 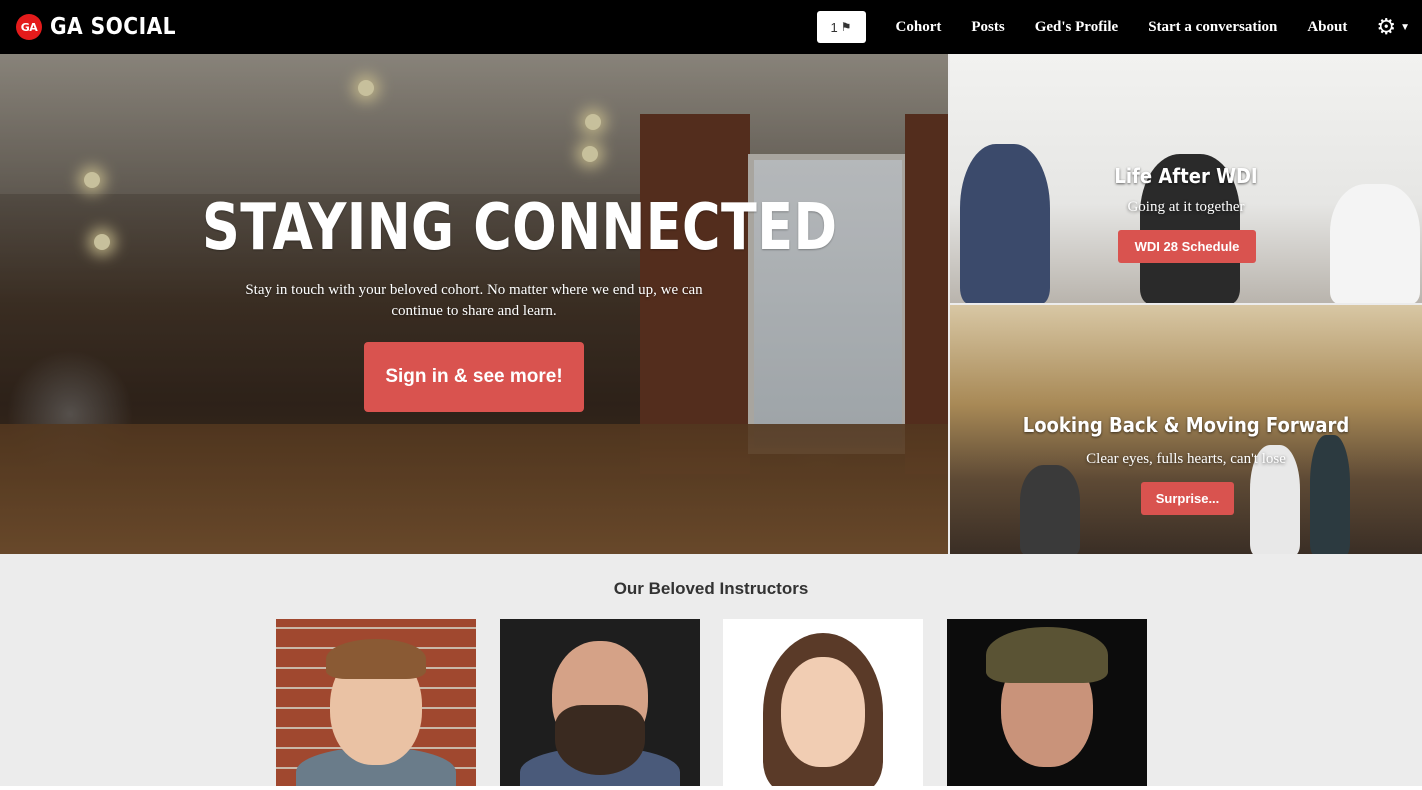 What do you see at coordinates (474, 377) in the screenshot?
I see `sign-in-button: Sign in & see more!` at bounding box center [474, 377].